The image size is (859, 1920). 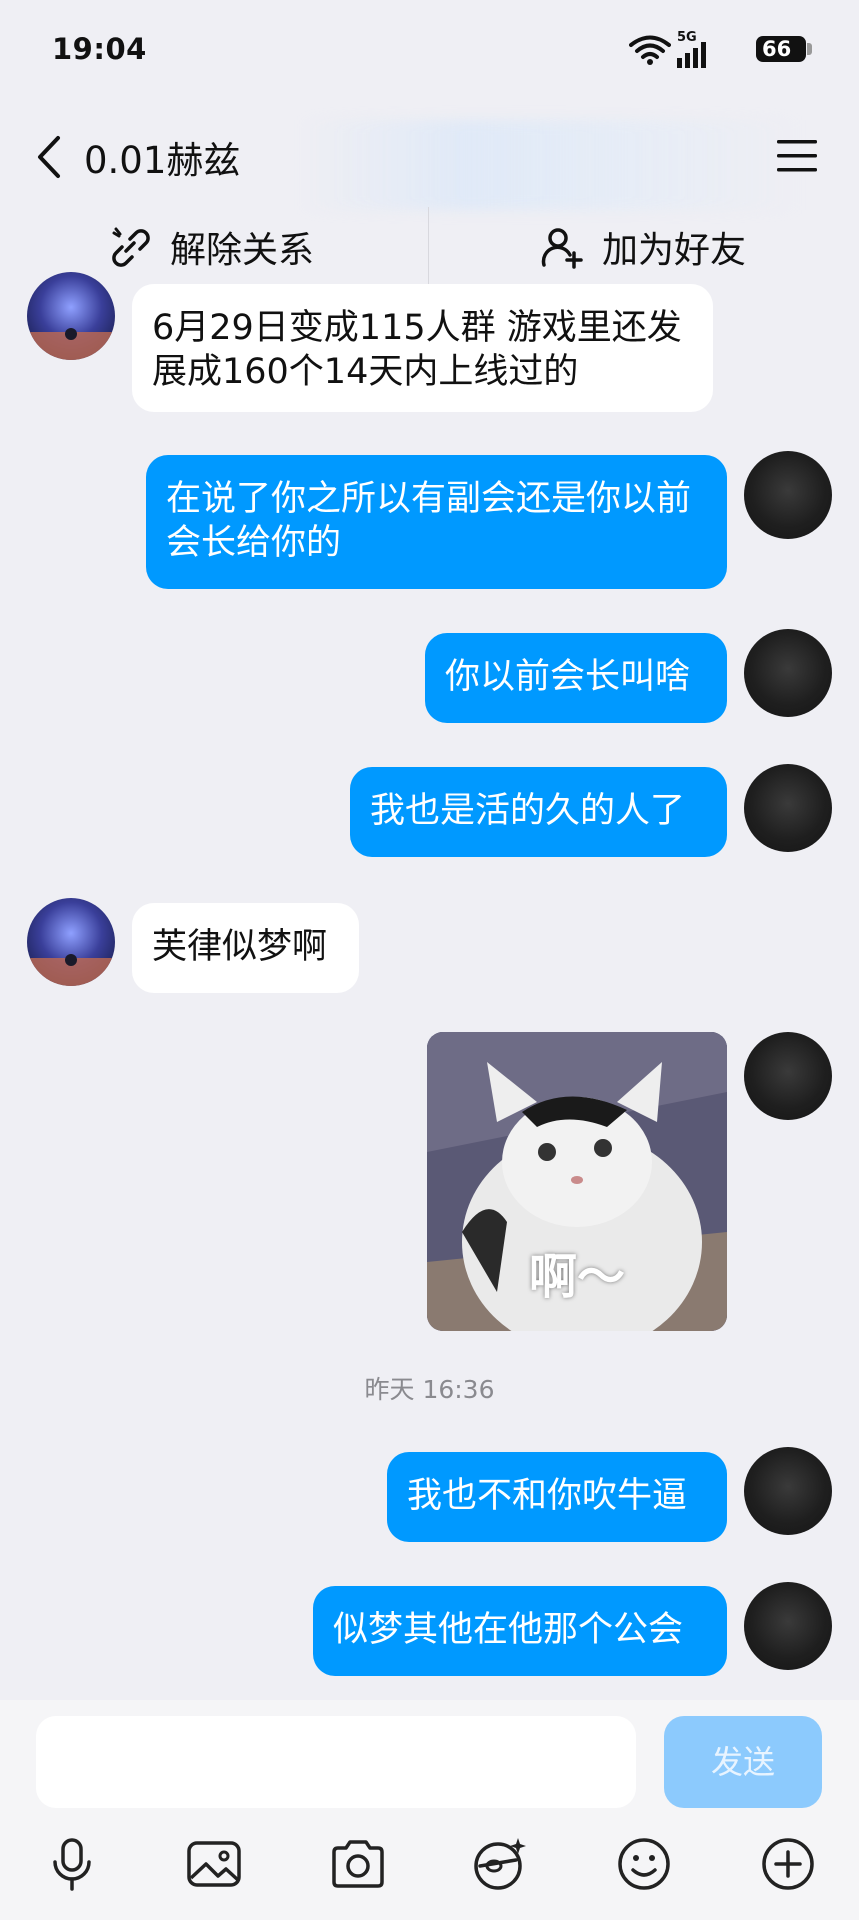 I want to click on send-button: 发送, so click(x=743, y=1762).